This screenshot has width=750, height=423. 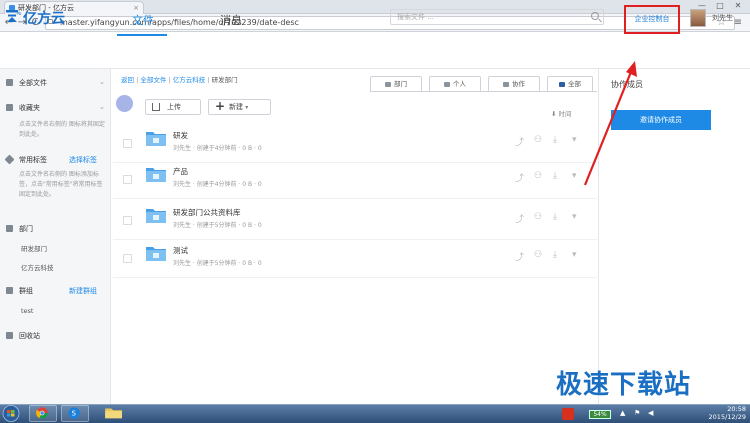 I want to click on tray-volume-icon: ◀, so click(x=650, y=413).